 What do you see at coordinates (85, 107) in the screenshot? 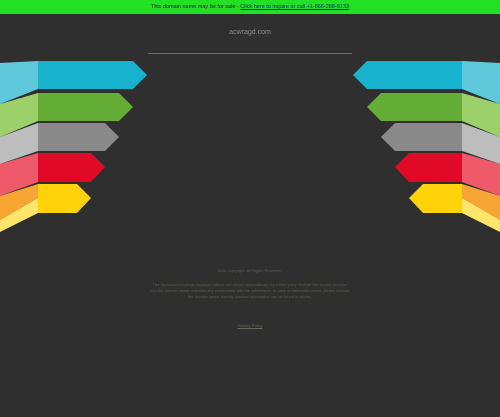
I see `left-stripe-green-arrow` at bounding box center [85, 107].